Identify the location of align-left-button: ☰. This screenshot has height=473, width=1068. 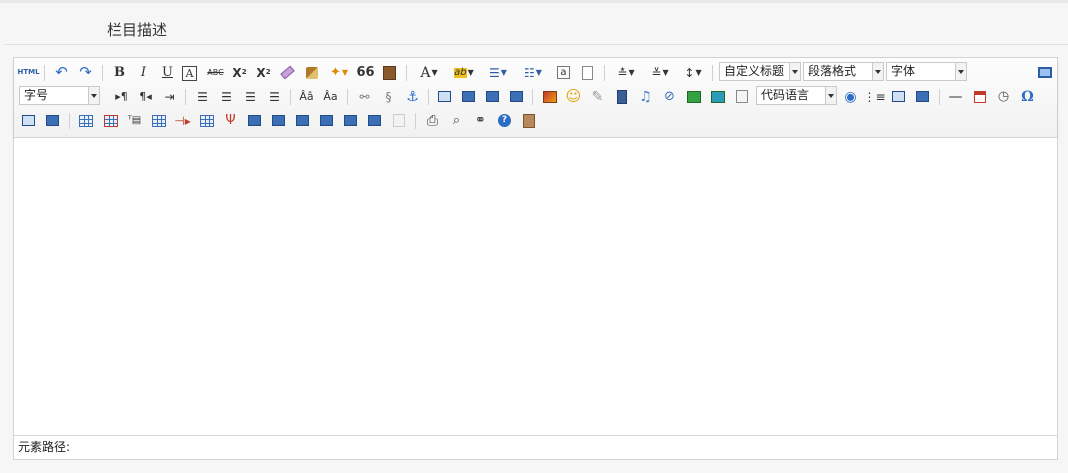
(202, 96).